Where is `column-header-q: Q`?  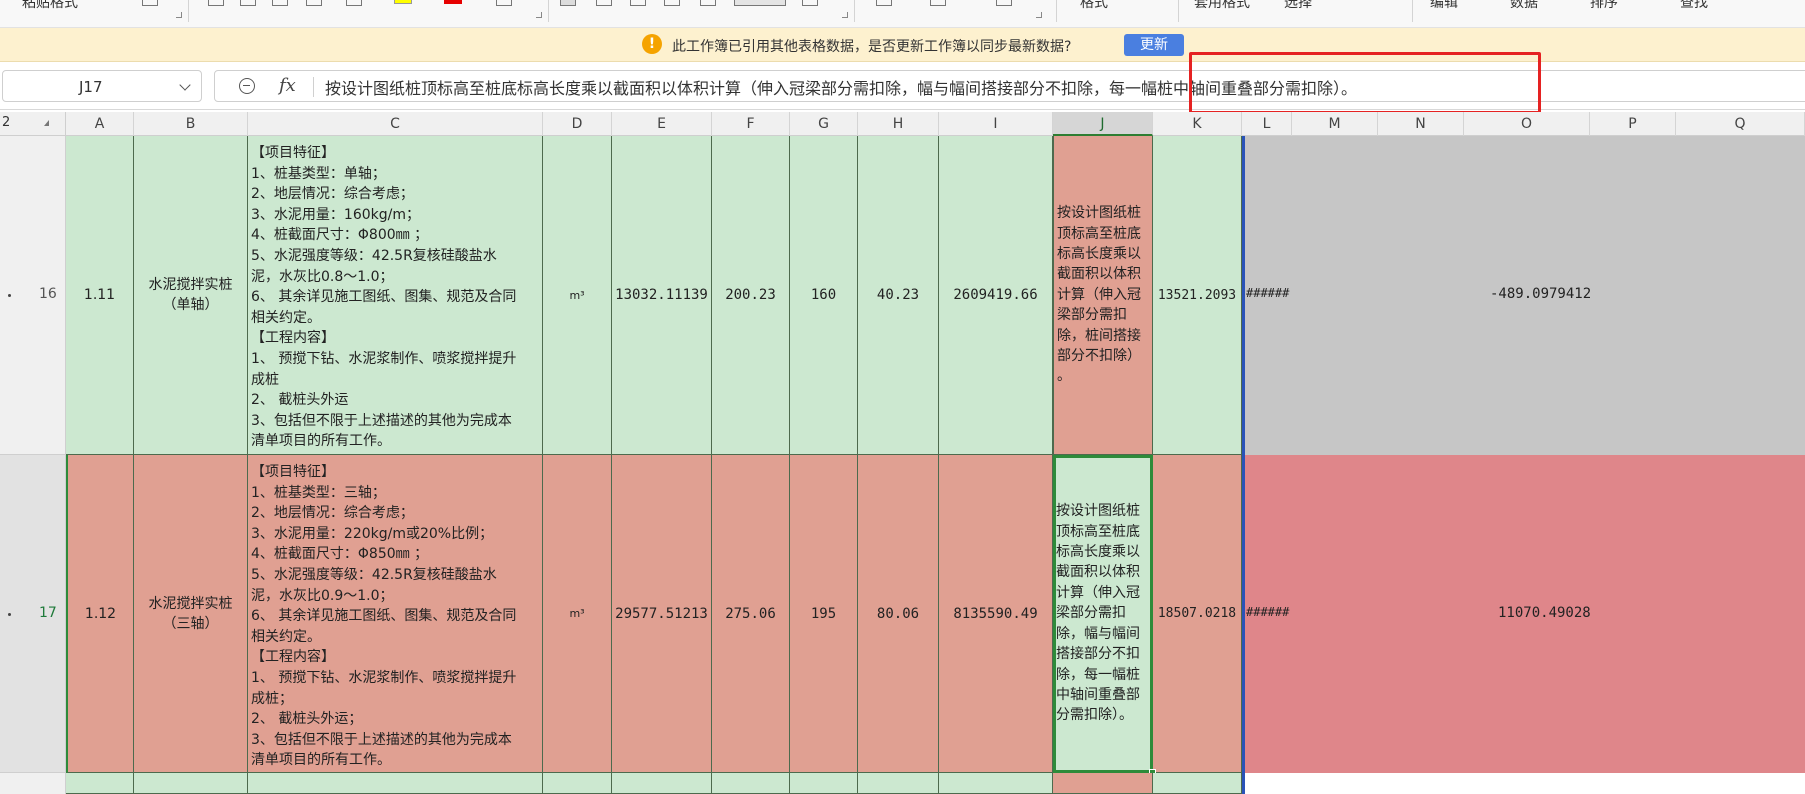 column-header-q: Q is located at coordinates (1740, 124).